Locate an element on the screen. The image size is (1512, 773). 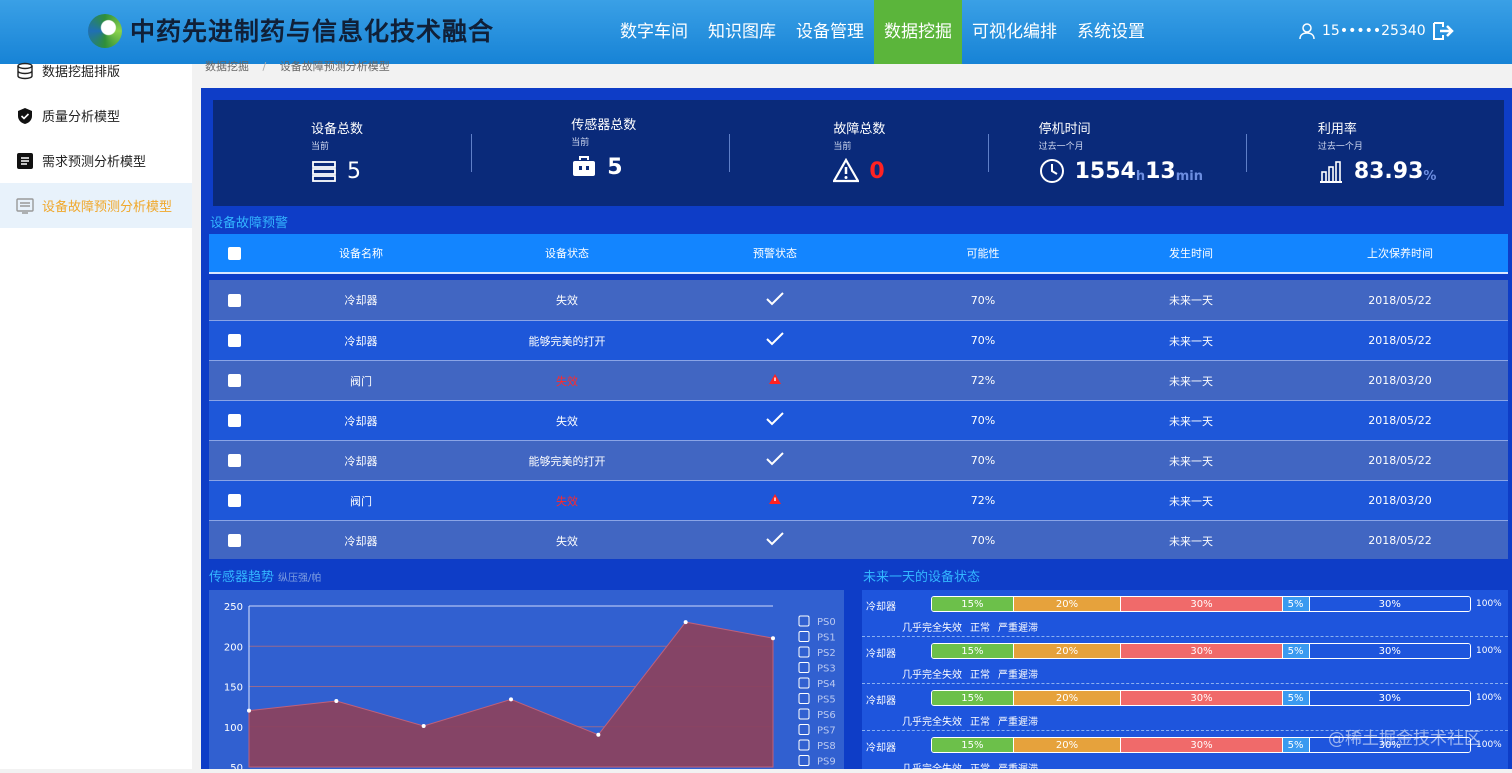
sidebar-item-data-mining-layout: 数据挖掘排版 is located at coordinates (96, 70).